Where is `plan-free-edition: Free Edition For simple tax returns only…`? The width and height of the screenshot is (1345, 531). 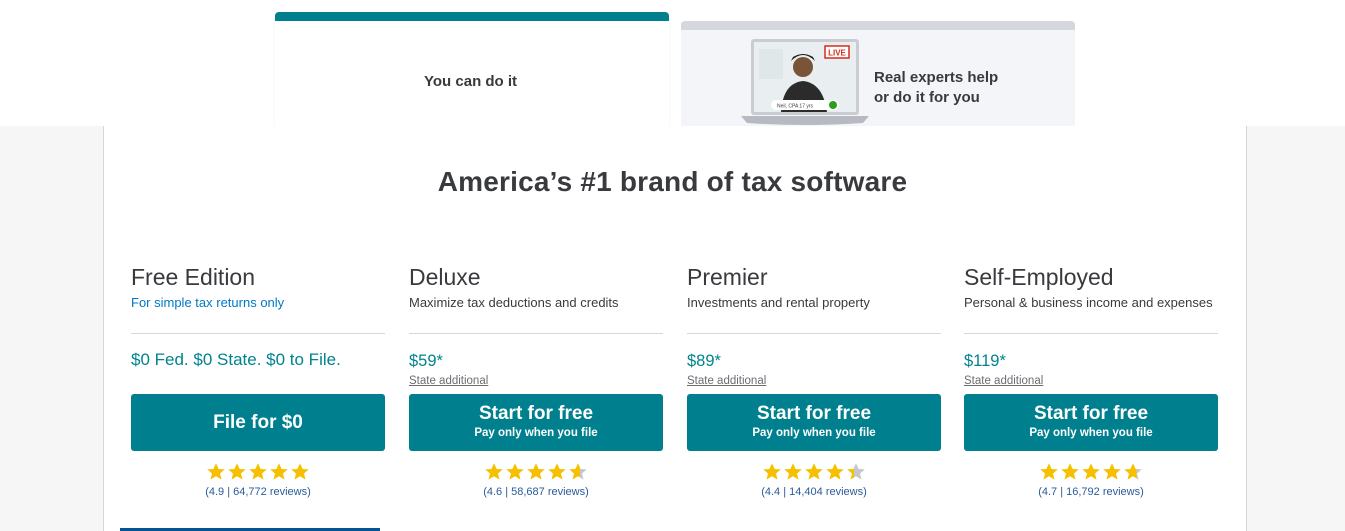
plan-free-edition: Free Edition For simple tax returns only… is located at coordinates (258, 316).